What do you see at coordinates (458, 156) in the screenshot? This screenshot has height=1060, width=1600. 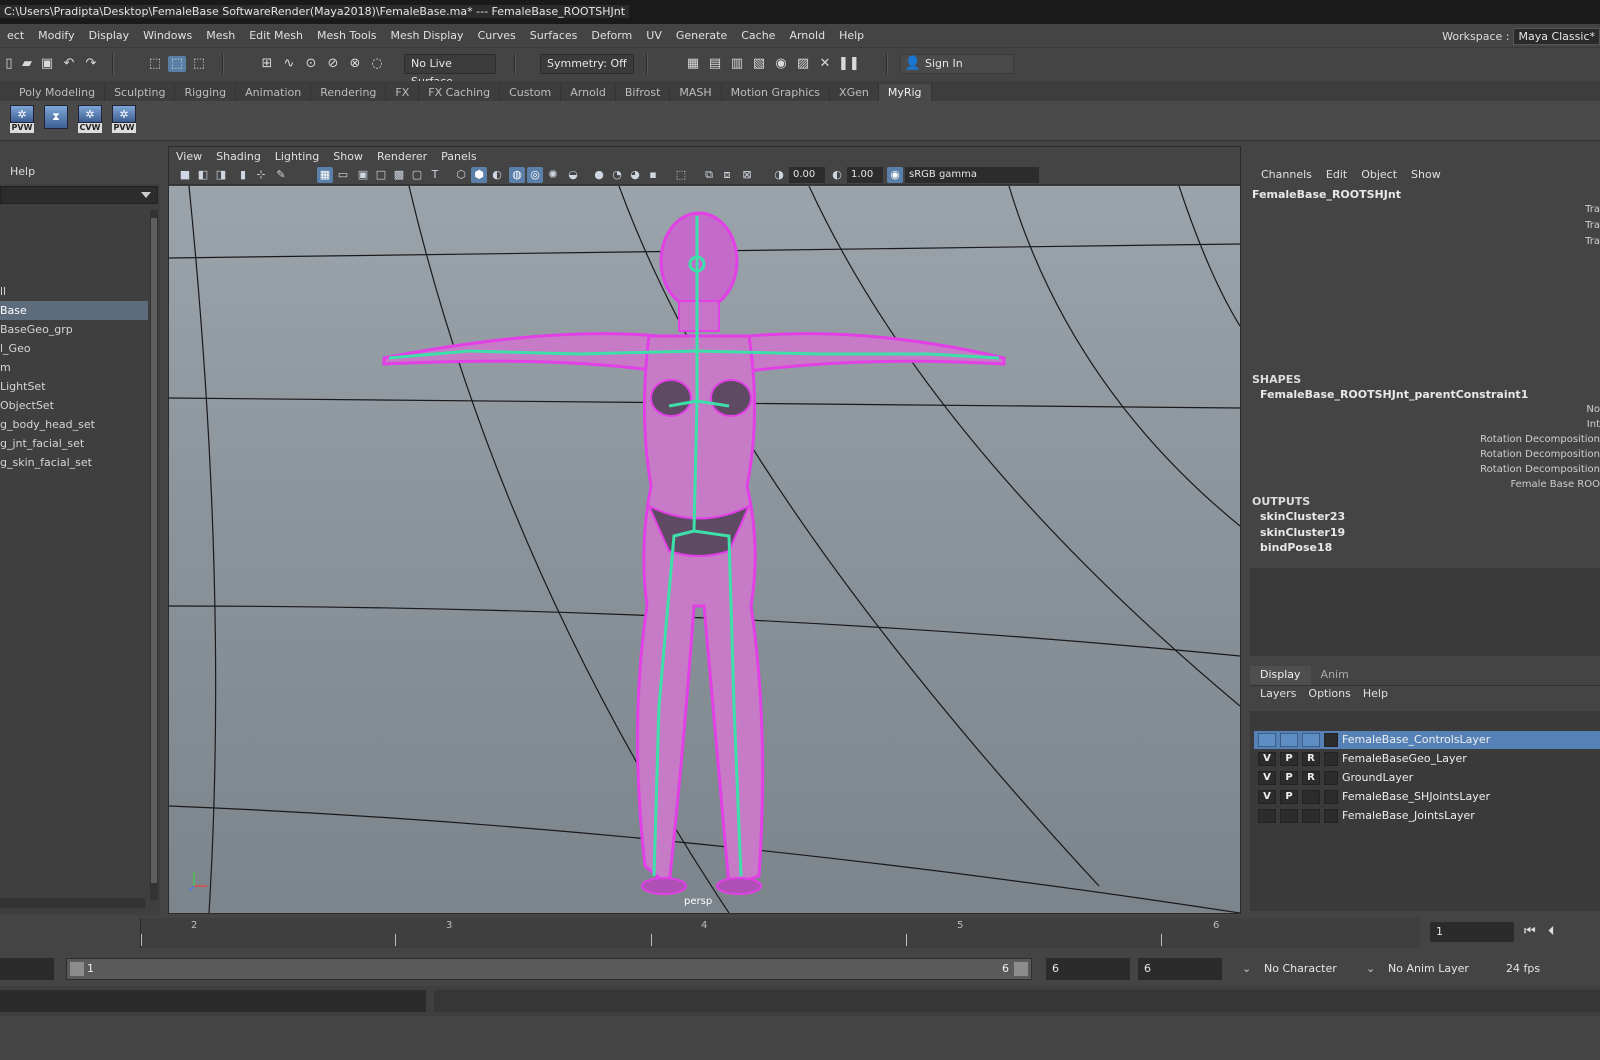 I see `viewport-menu-panels: Panels` at bounding box center [458, 156].